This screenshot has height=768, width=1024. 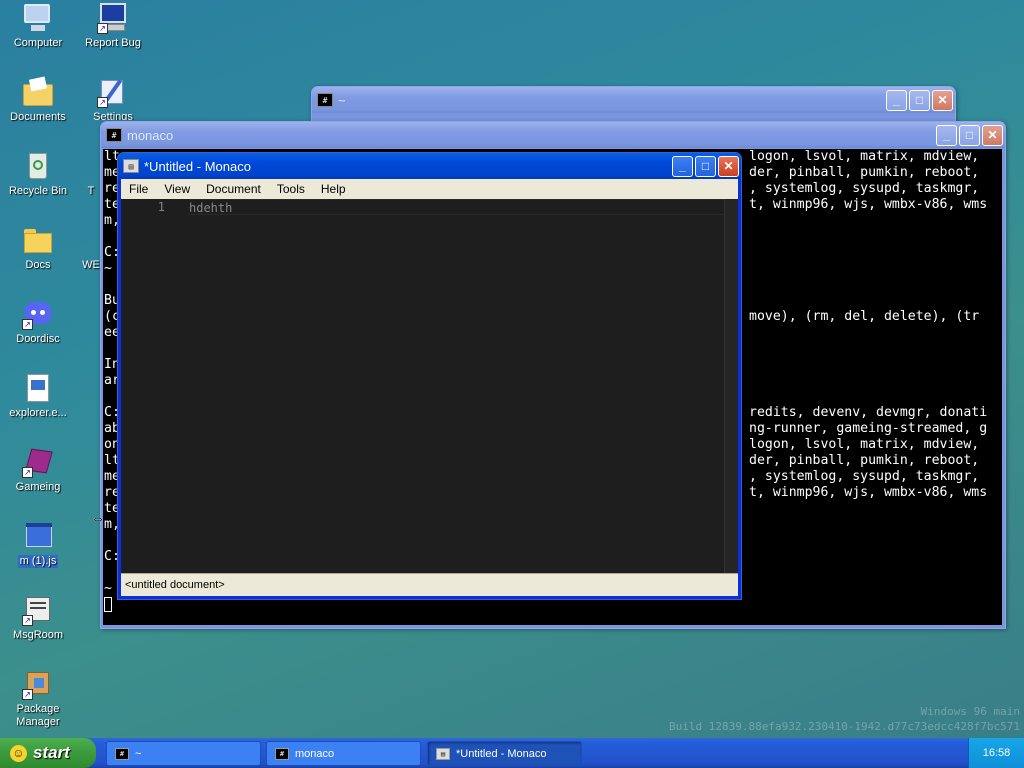 I want to click on desktop-icon-recycle-bin: Recycle Bin, so click(x=38, y=174).